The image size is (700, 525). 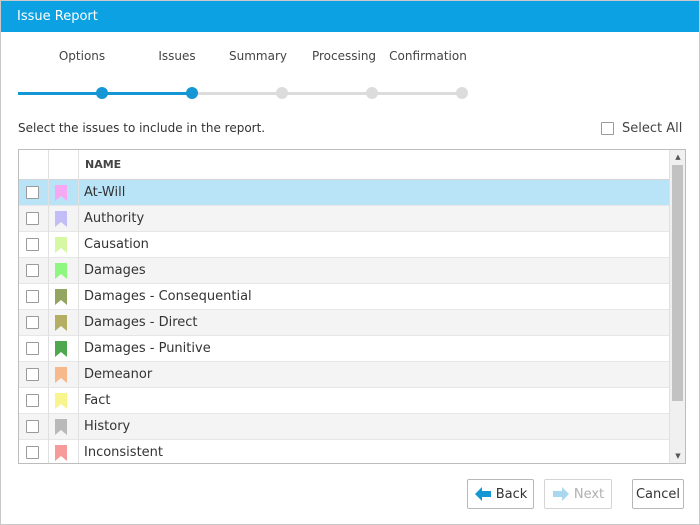 What do you see at coordinates (344, 56) in the screenshot?
I see `step-processing-label: Processing` at bounding box center [344, 56].